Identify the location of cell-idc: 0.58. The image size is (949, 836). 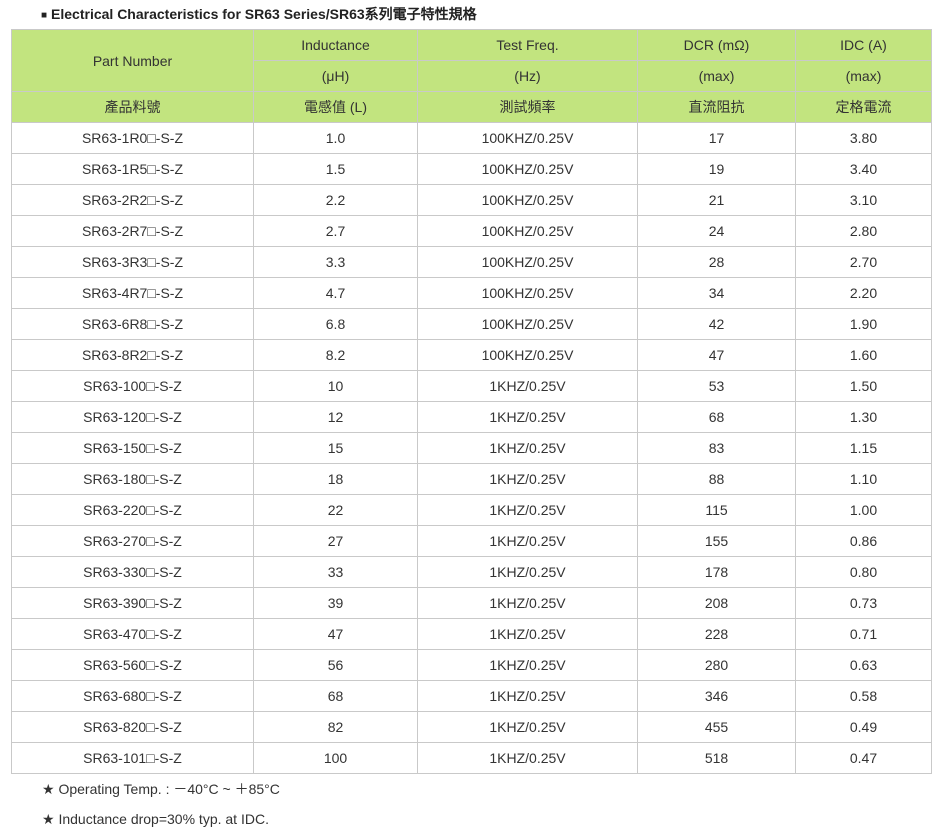
(863, 696).